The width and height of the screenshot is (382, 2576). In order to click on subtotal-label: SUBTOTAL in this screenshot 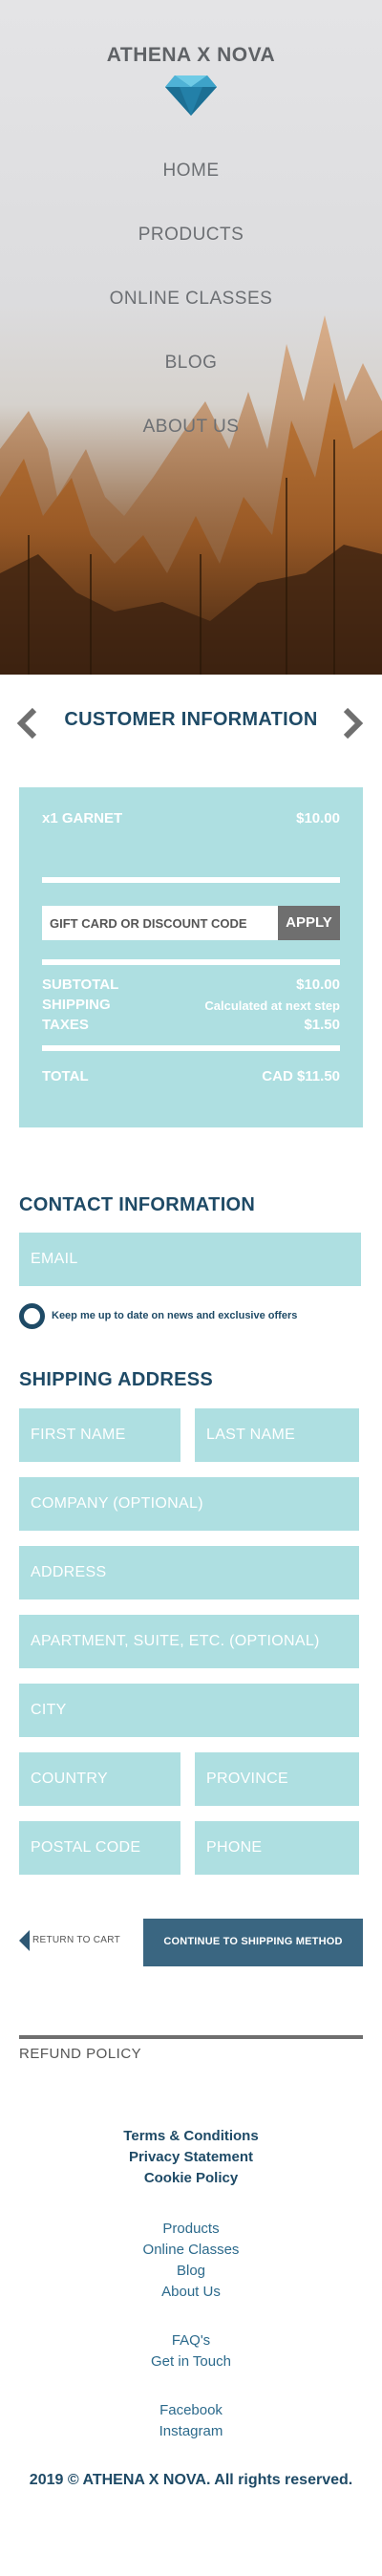, I will do `click(80, 985)`.